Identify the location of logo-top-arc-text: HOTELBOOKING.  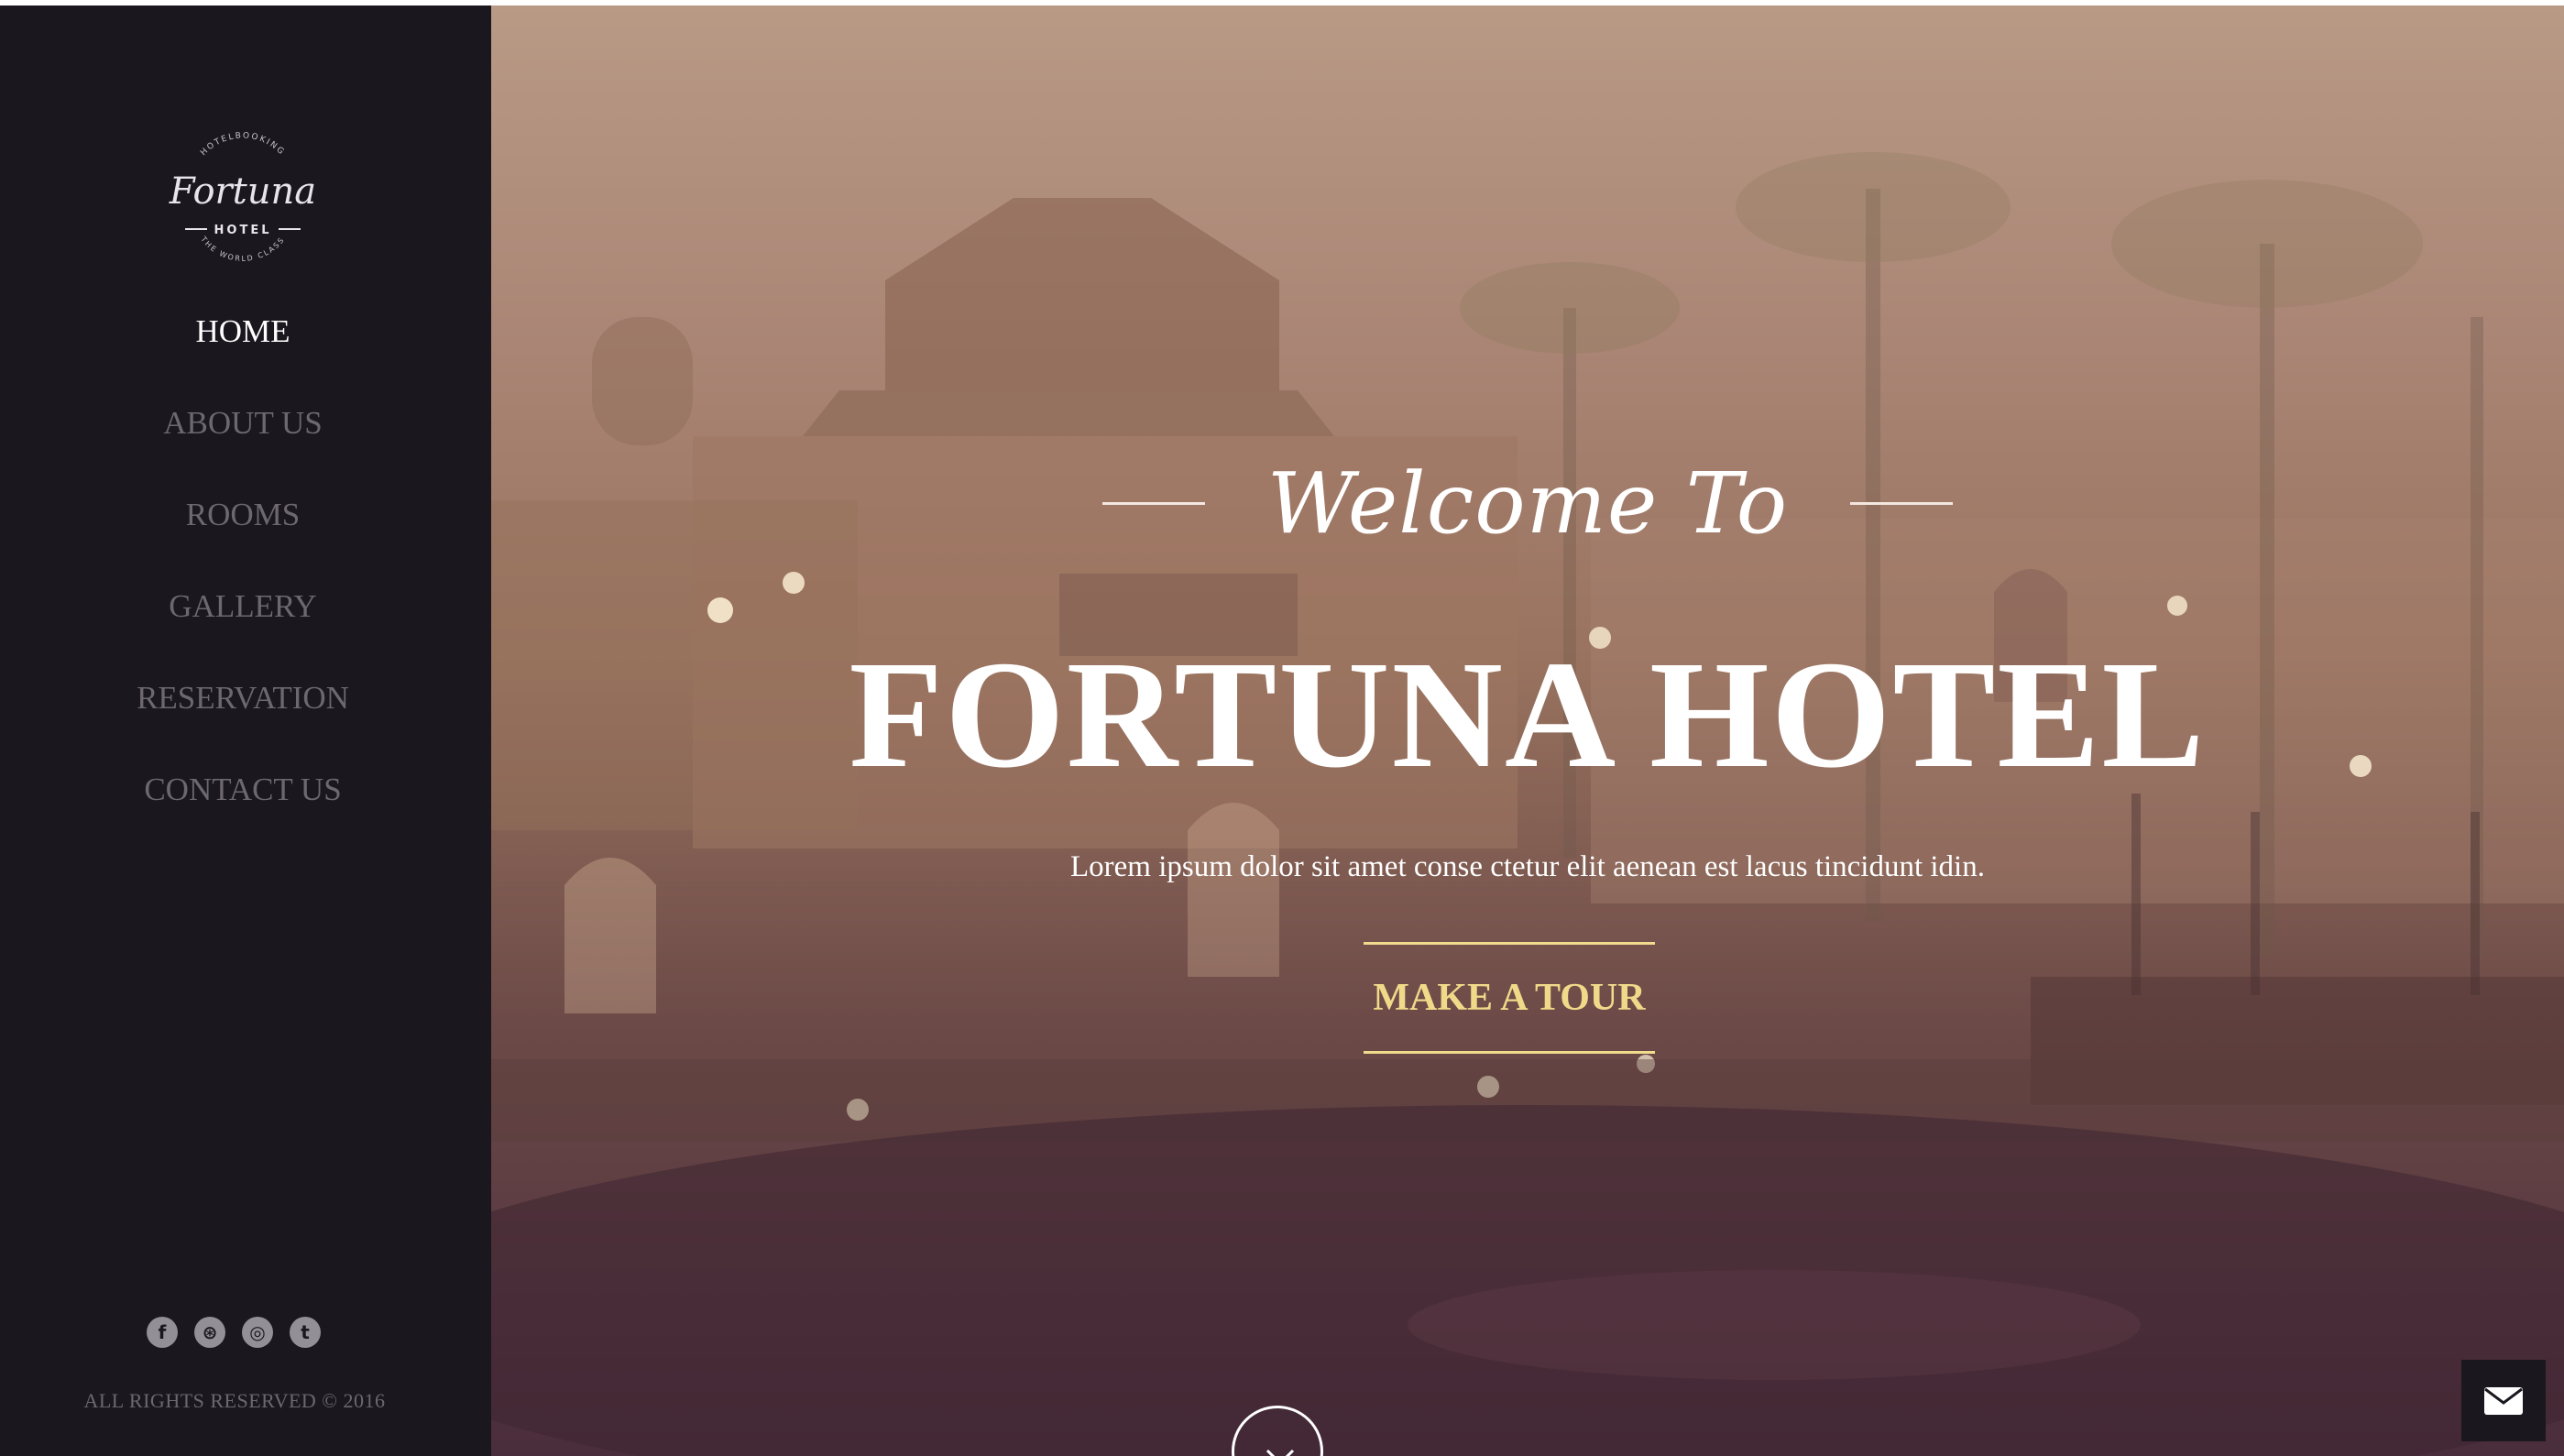
(241, 144).